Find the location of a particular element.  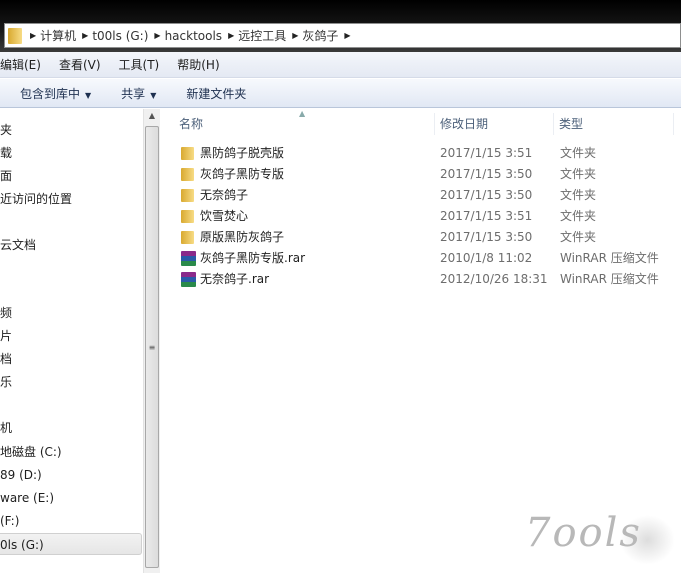

nav-scrollbar: ▲ ≡ is located at coordinates (151, 341).